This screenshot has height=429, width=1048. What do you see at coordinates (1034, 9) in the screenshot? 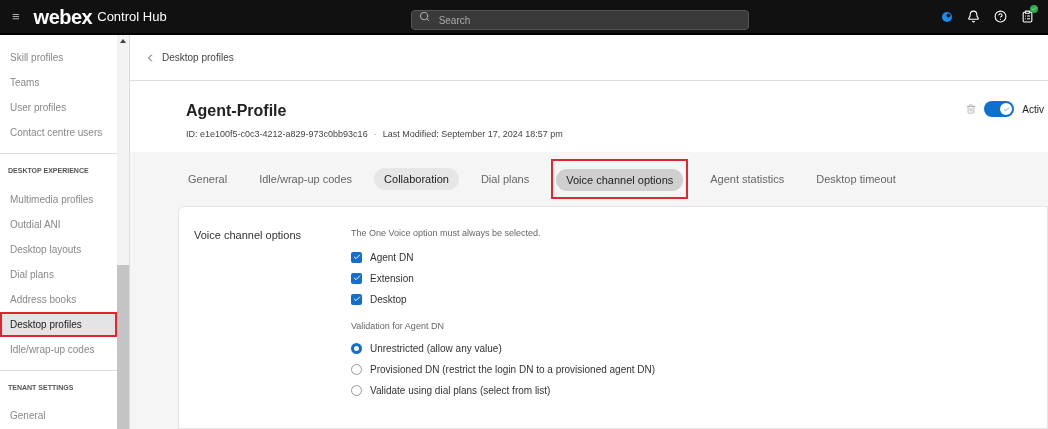
I see `check-badge-icon` at bounding box center [1034, 9].